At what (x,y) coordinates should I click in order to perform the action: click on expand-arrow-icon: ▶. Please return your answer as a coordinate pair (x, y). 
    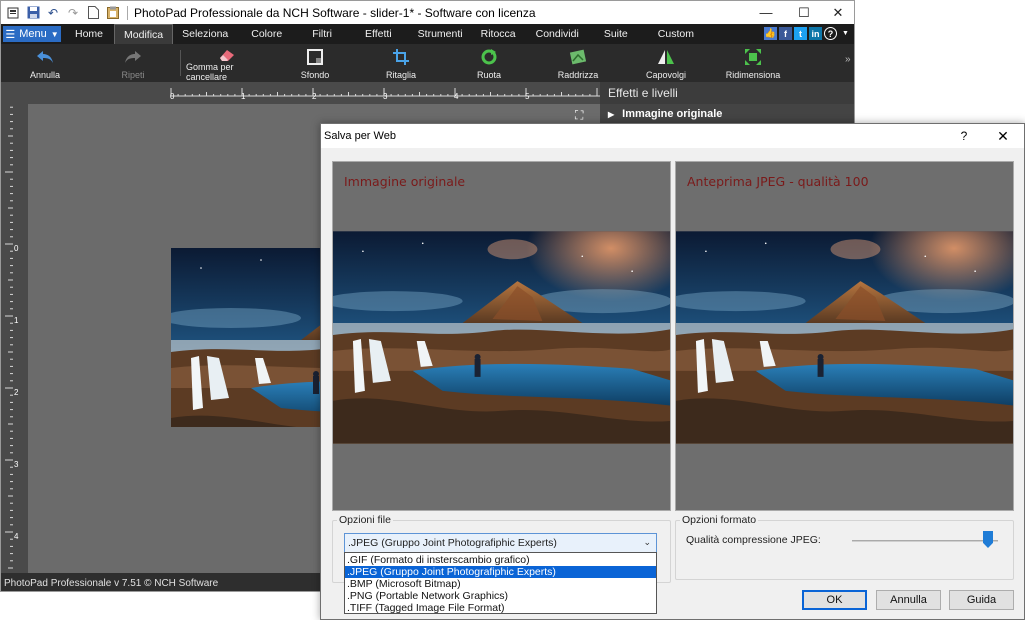
    Looking at the image, I should click on (611, 114).